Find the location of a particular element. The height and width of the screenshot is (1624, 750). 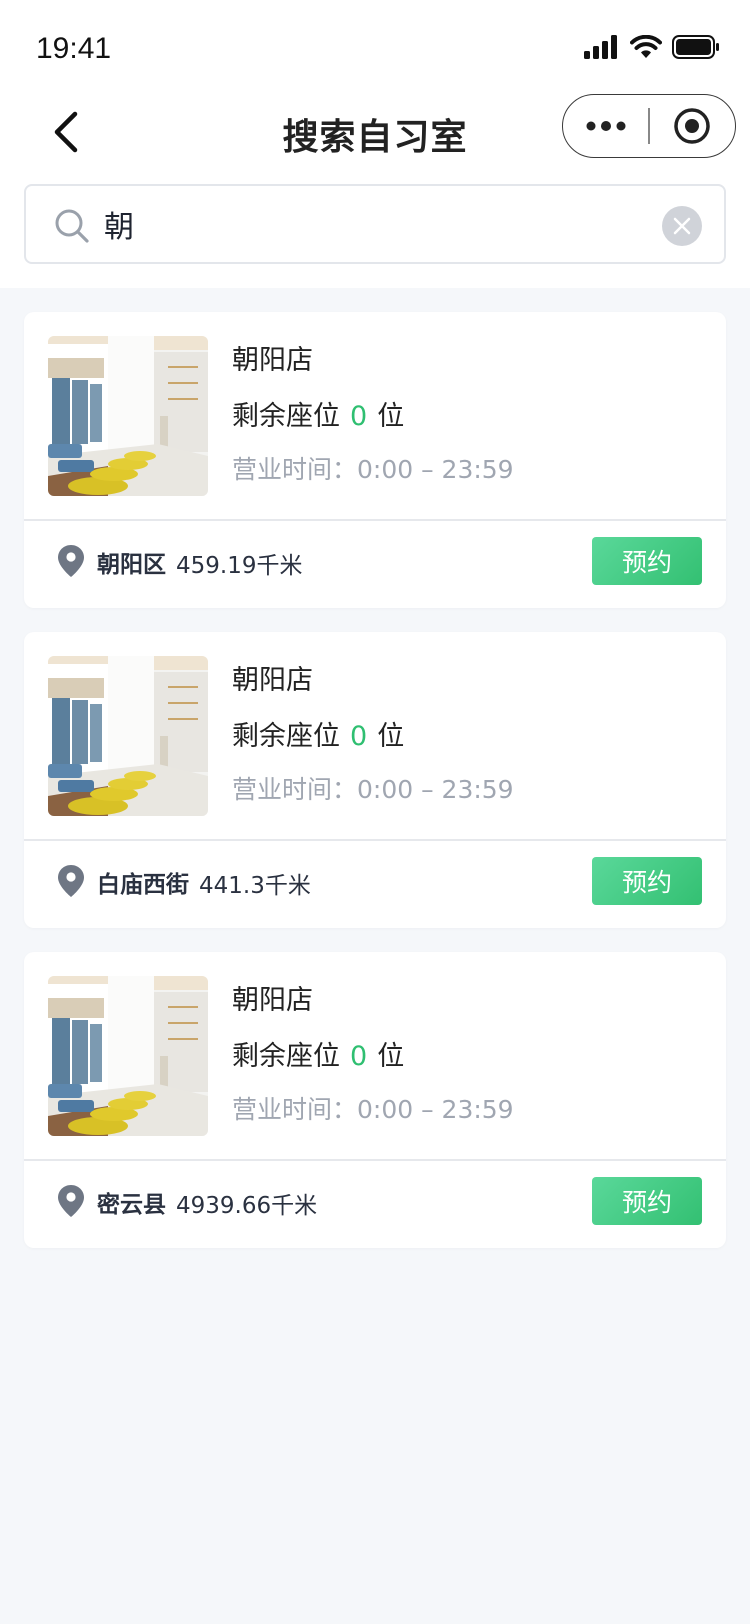

card-footer: 密云县 4939.66千米 预约 is located at coordinates (375, 1204).